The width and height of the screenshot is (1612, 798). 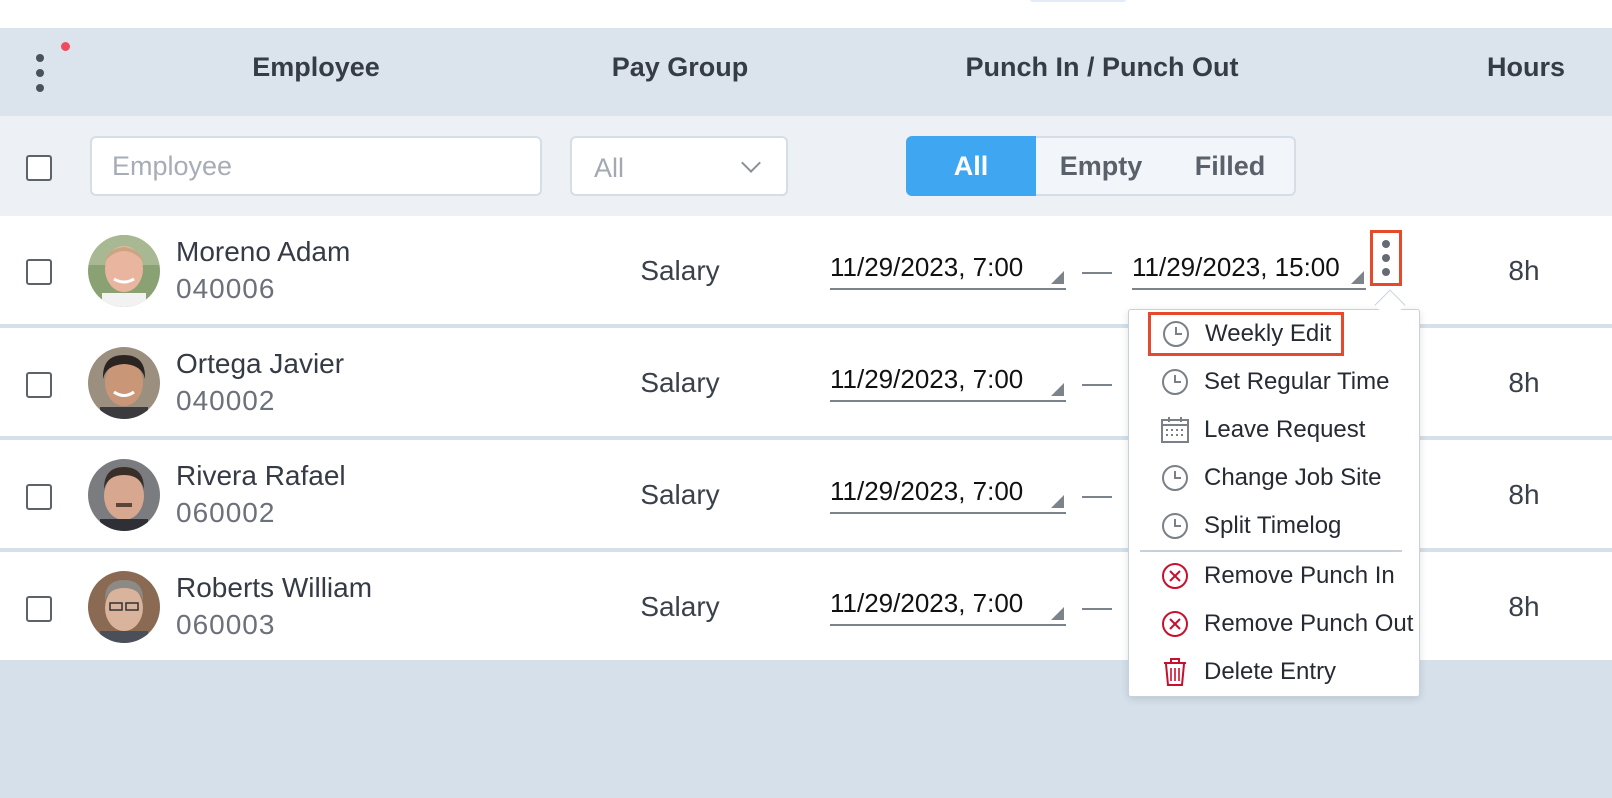 I want to click on column-options-button, so click(x=40, y=73).